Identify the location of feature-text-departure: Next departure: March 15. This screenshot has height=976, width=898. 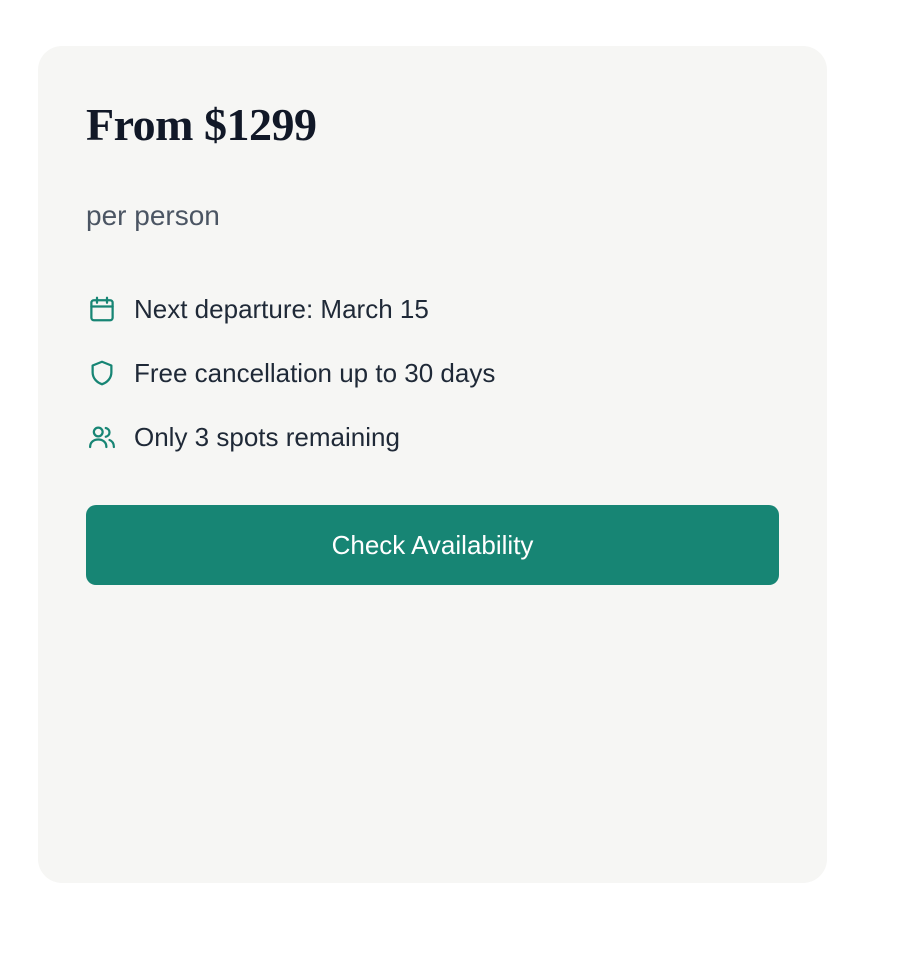
(281, 309).